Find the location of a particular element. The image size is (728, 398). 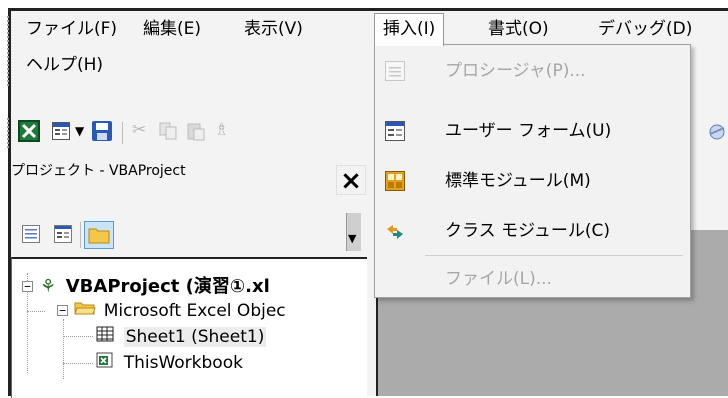

menu-debug: デバッグ(D) is located at coordinates (645, 29).